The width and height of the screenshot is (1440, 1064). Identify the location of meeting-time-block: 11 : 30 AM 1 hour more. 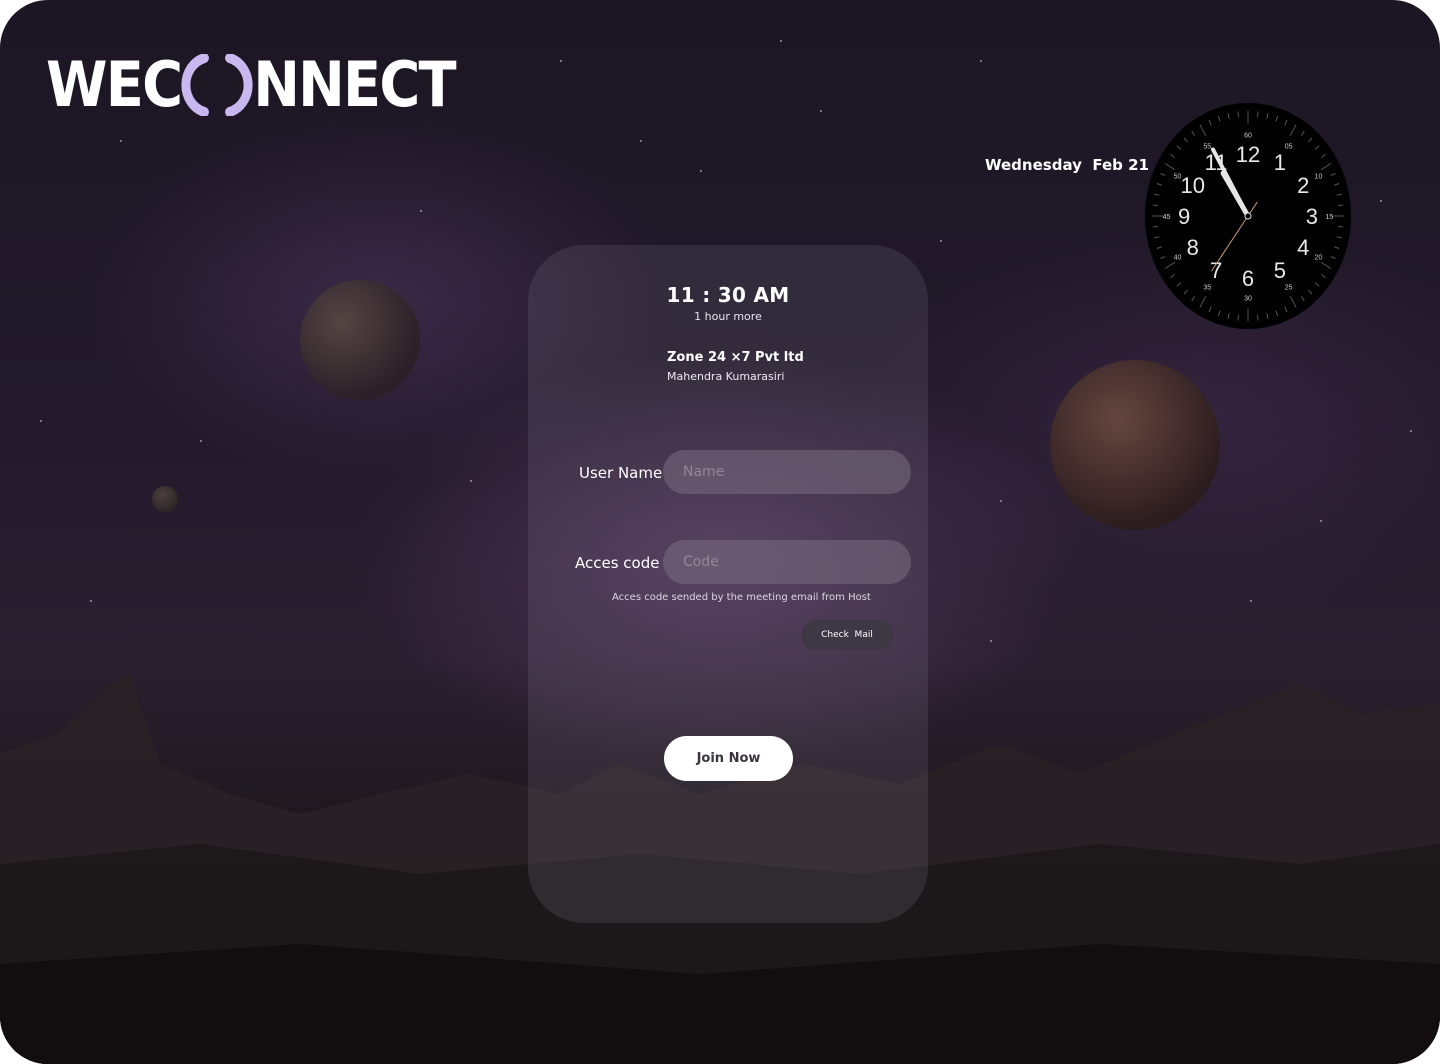
(728, 303).